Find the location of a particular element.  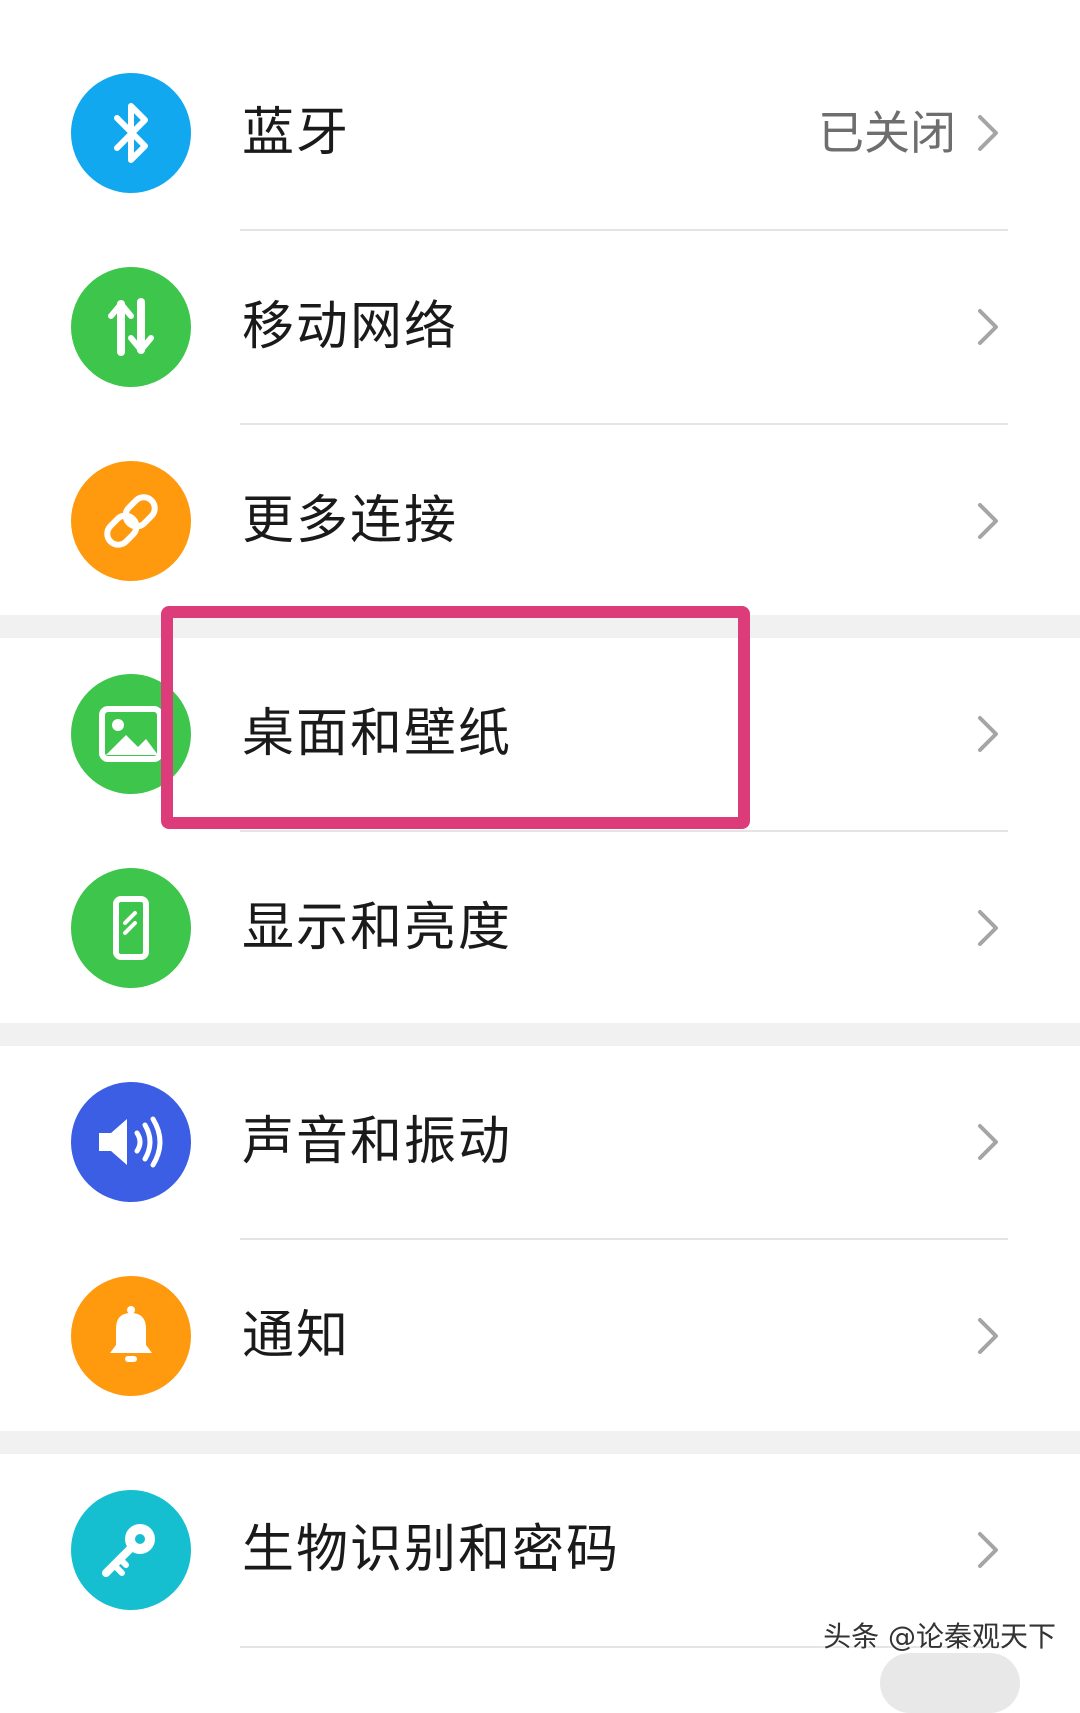

settings-item-notifications: 通知 is located at coordinates (540, 1336).